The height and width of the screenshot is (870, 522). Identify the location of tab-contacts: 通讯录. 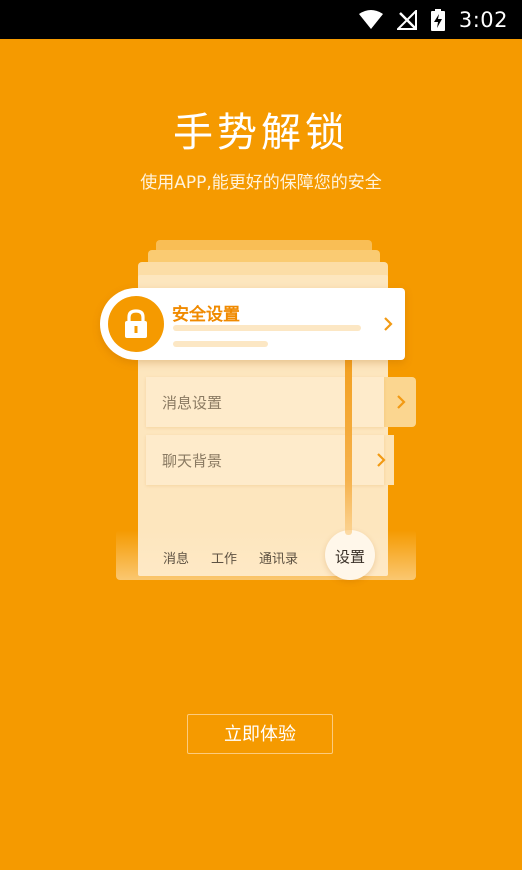
(279, 559).